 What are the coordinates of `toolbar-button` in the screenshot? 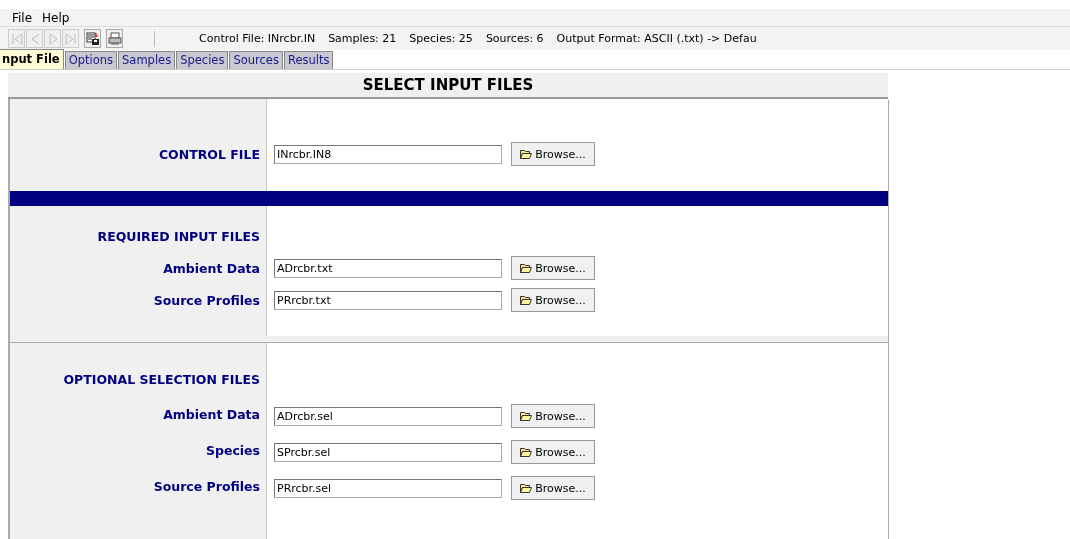 It's located at (92, 38).